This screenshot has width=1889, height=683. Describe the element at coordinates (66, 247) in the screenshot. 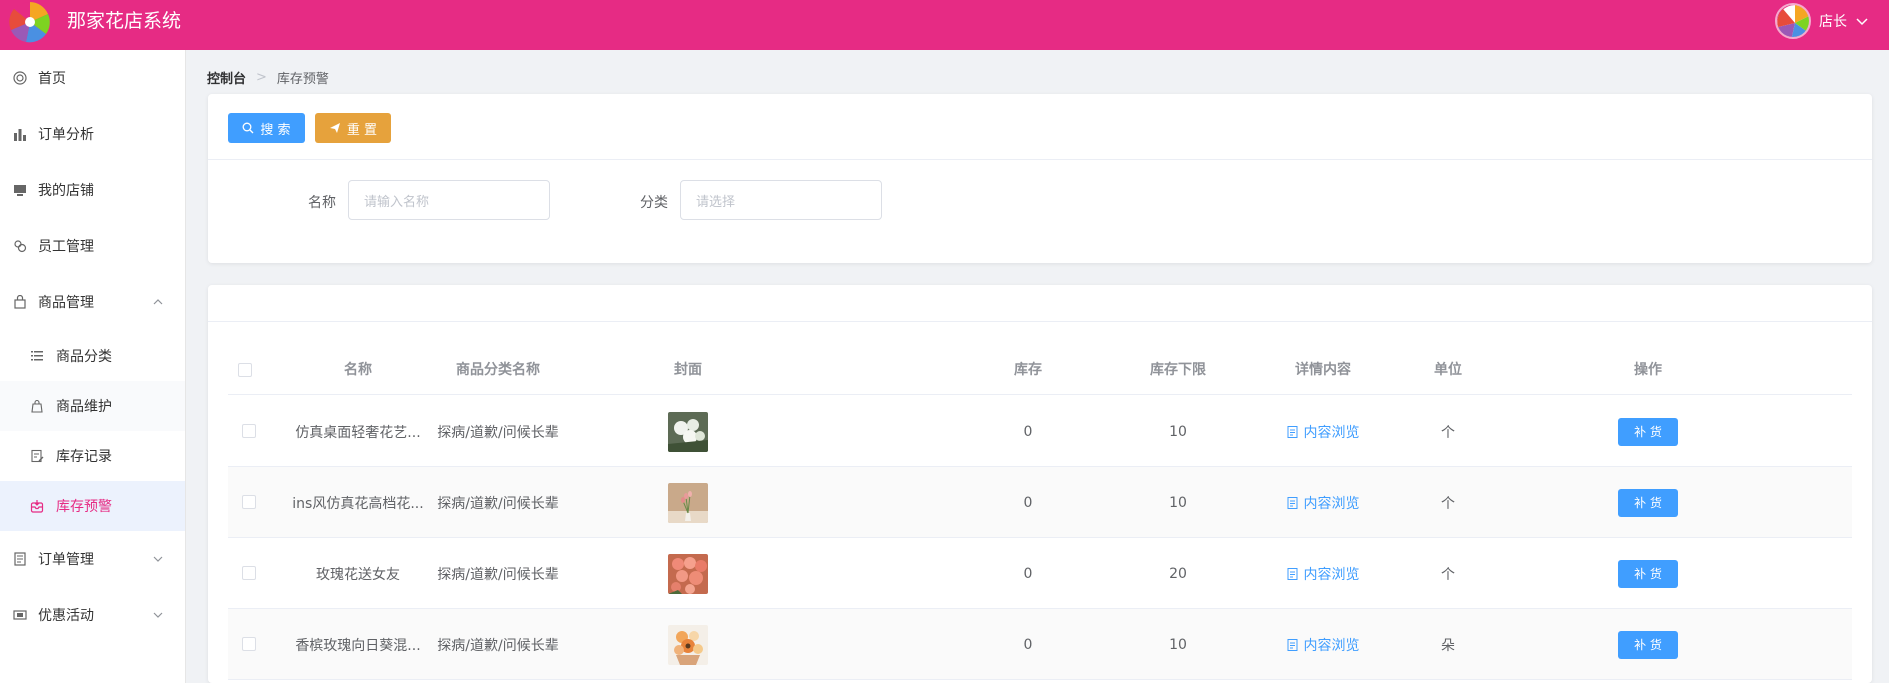

I see `sidebar-item-label: 员工管理` at that location.